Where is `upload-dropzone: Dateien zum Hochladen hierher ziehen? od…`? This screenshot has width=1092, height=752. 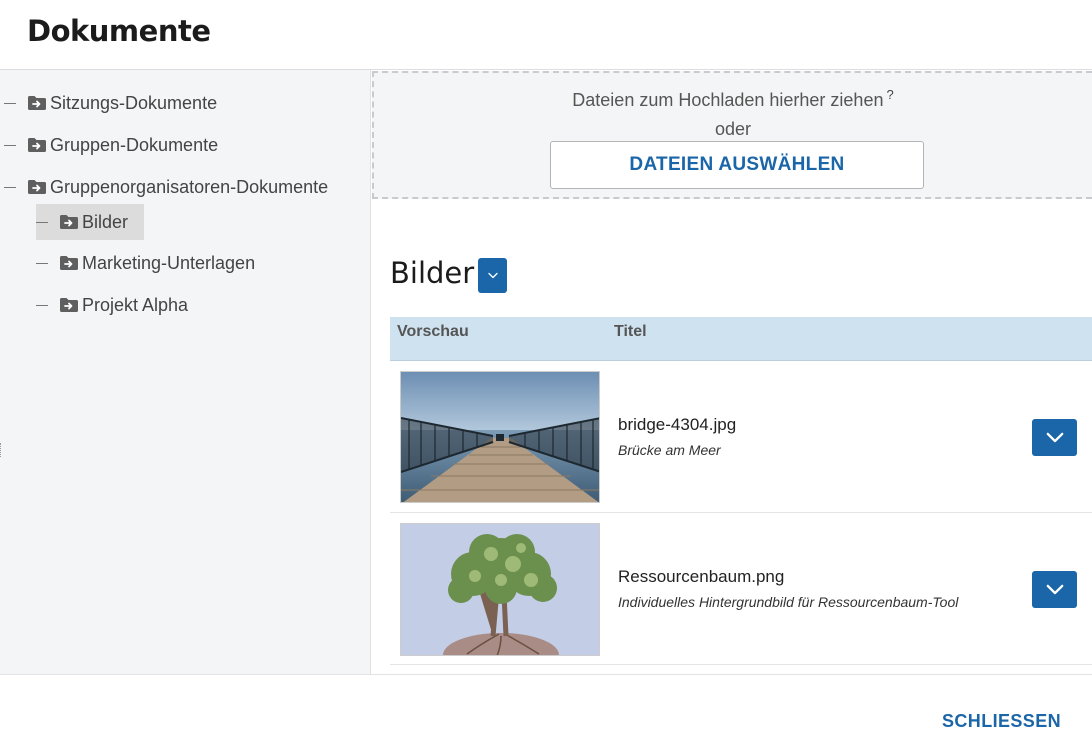 upload-dropzone: Dateien zum Hochladen hierher ziehen? od… is located at coordinates (732, 135).